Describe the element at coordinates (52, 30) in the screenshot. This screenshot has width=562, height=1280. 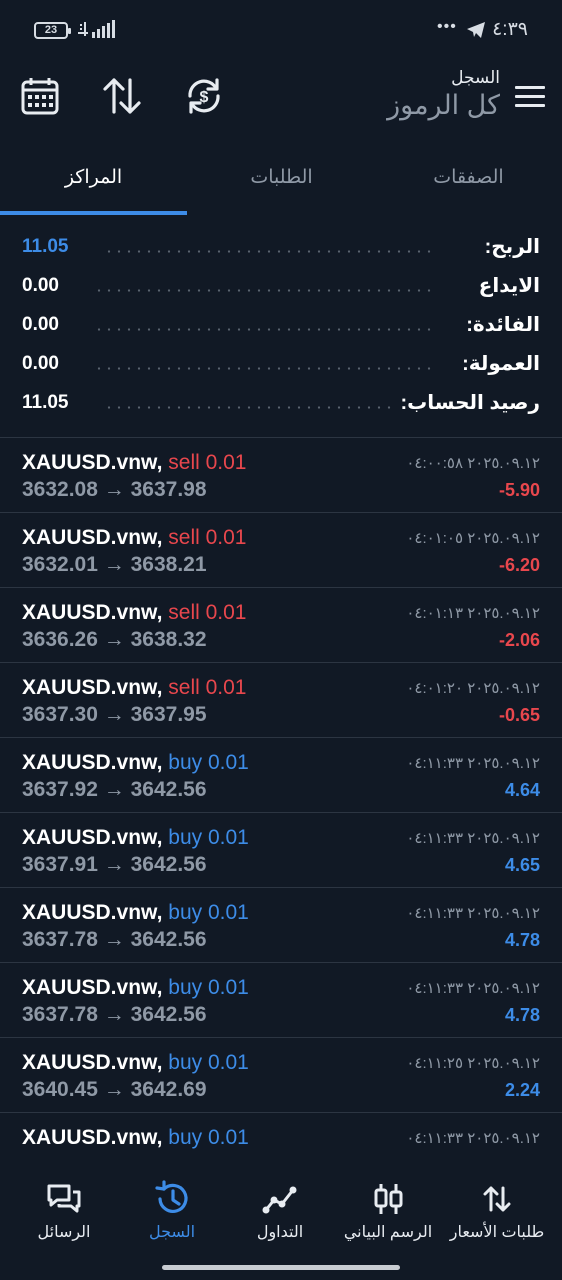
I see `battery-icon: 23` at that location.